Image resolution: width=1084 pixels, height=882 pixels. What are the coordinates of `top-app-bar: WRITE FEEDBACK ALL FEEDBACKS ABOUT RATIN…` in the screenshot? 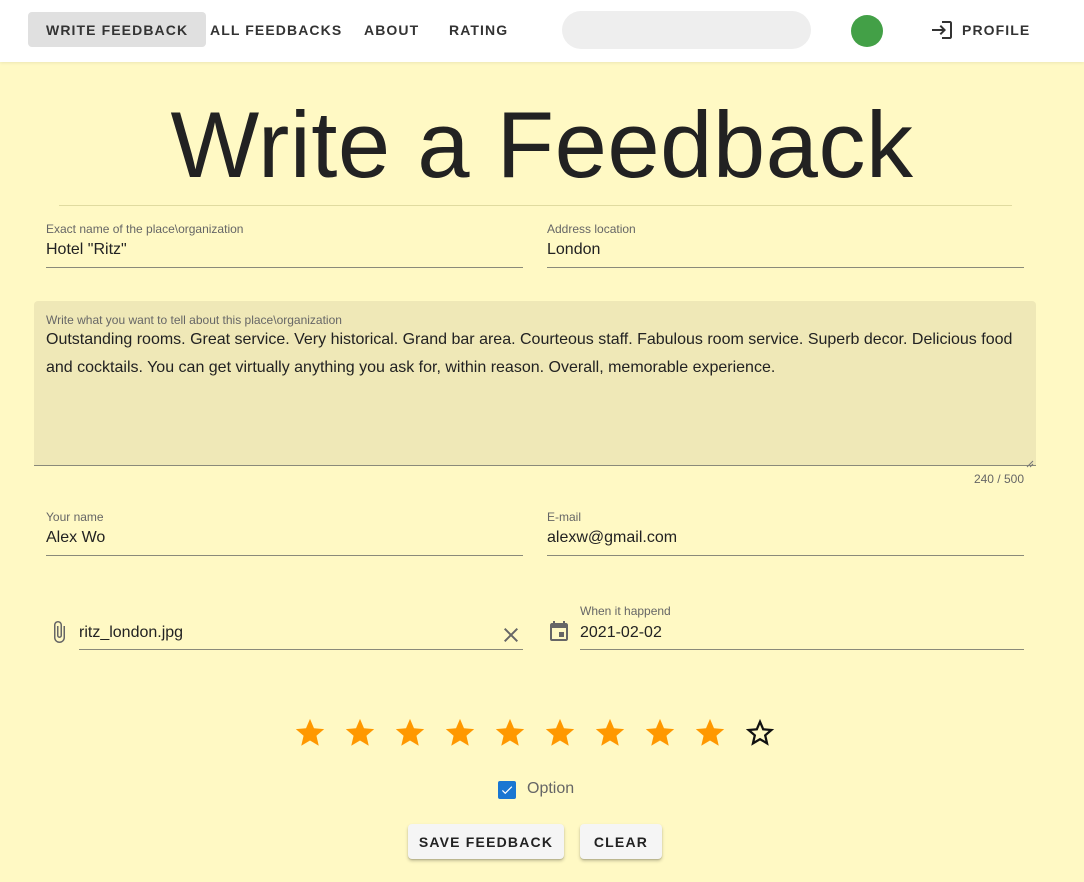 It's located at (542, 31).